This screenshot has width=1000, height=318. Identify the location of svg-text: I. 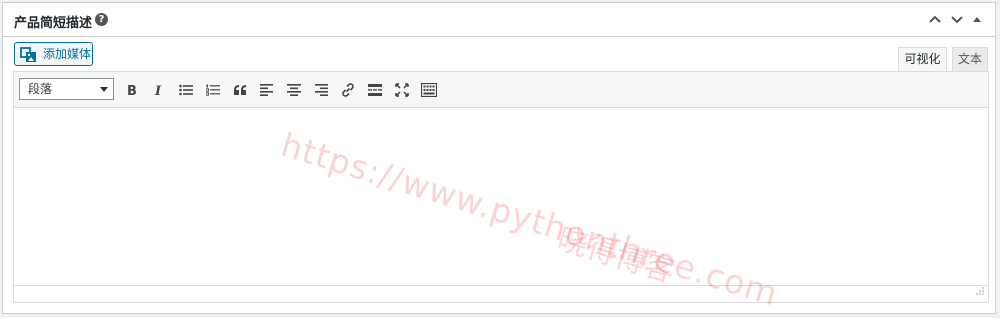
(158, 90).